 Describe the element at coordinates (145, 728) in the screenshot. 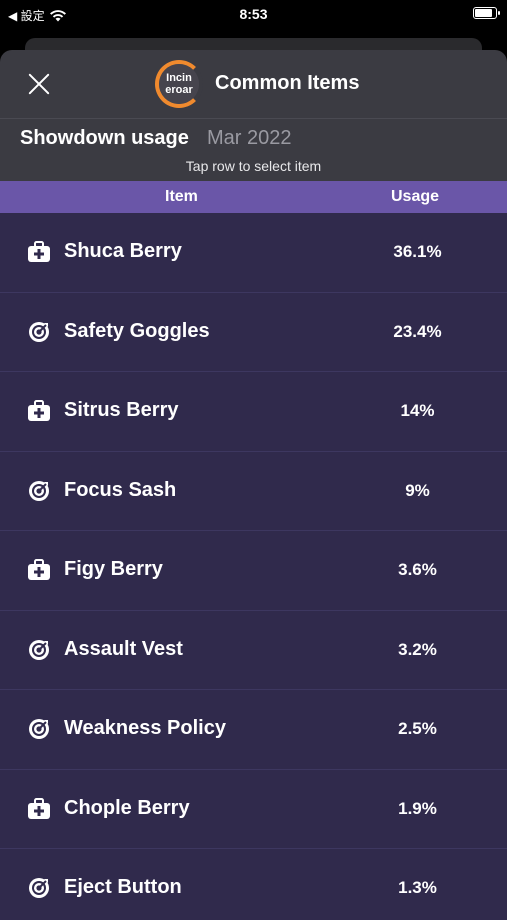

I see `item-name: Weakness Policy` at that location.